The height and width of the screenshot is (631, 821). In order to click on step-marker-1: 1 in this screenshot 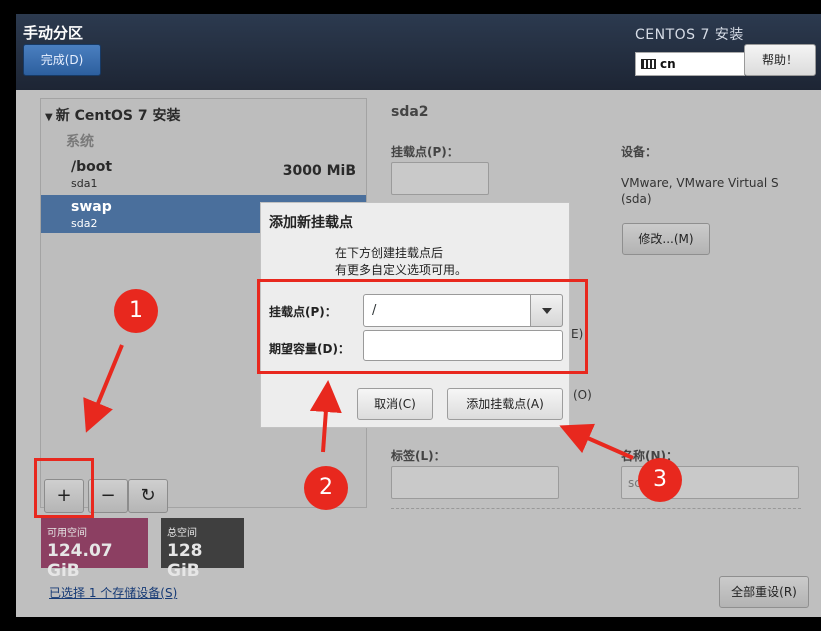, I will do `click(136, 311)`.